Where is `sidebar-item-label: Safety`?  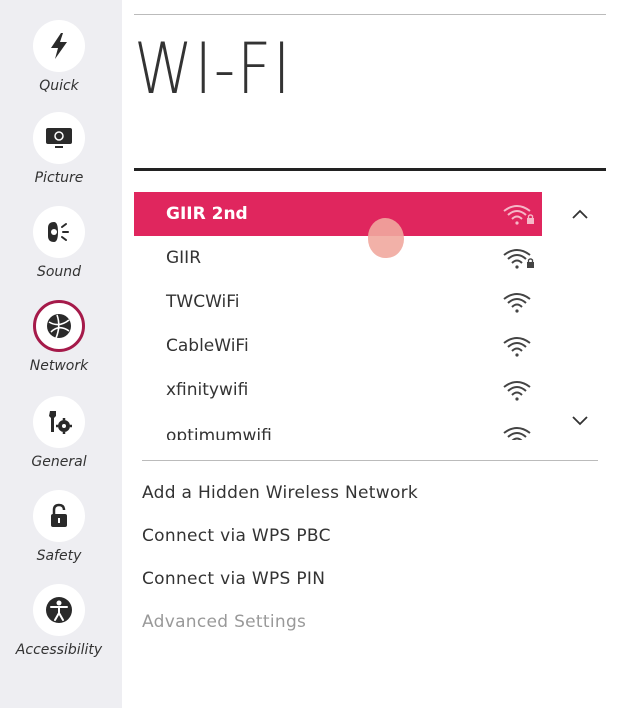
sidebar-item-label: Safety is located at coordinates (59, 556).